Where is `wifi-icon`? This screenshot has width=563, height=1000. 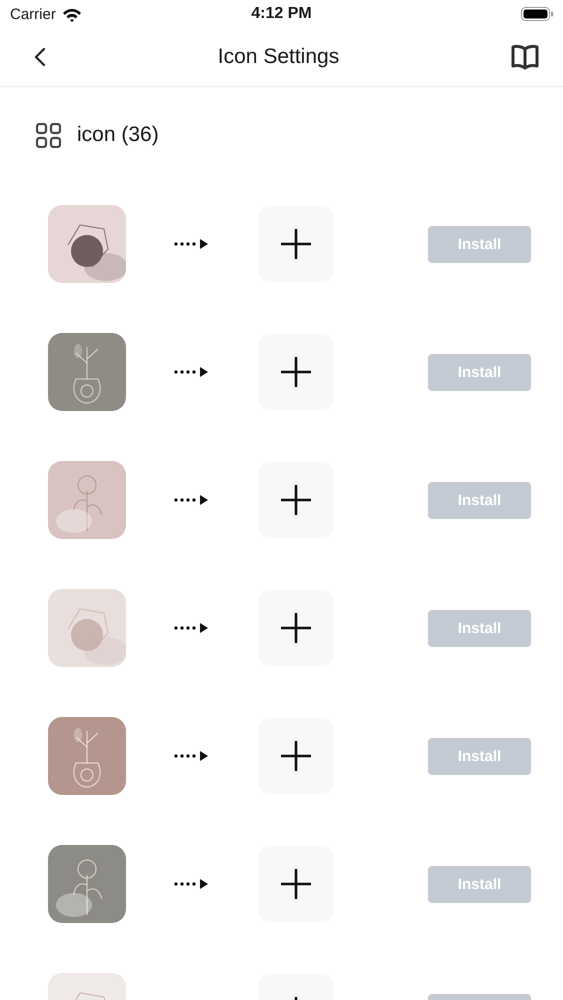
wifi-icon is located at coordinates (72, 14).